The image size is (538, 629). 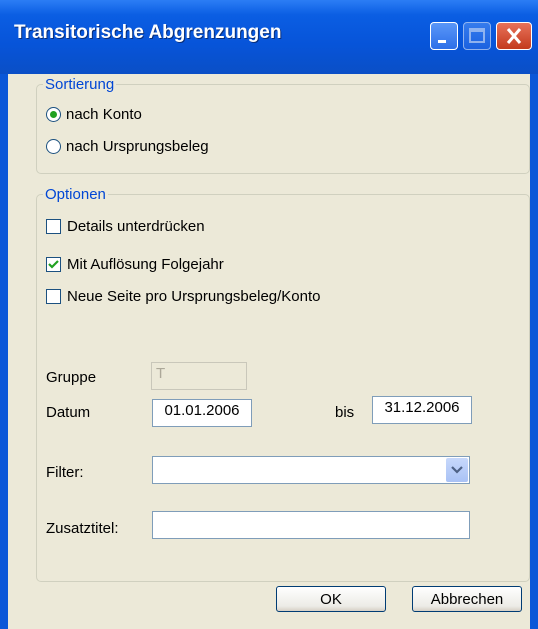 What do you see at coordinates (202, 413) in the screenshot?
I see `datum-from-field: 01.01.2006` at bounding box center [202, 413].